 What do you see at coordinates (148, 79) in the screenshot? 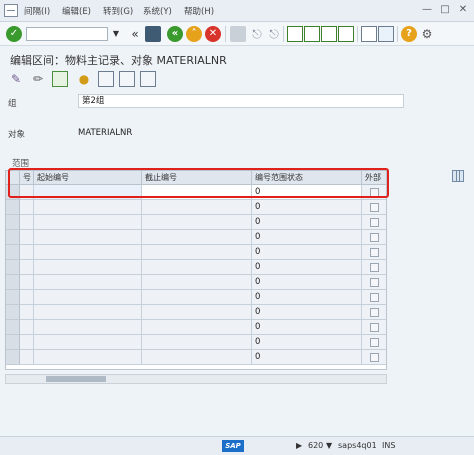
I see `deselect-icon` at bounding box center [148, 79].